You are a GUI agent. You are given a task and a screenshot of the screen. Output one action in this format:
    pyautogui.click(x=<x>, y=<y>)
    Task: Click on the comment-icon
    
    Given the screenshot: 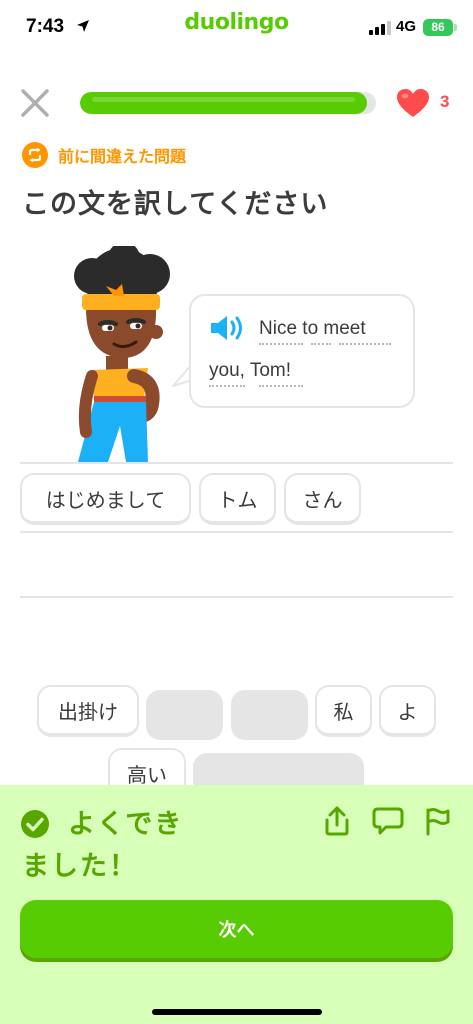 What is the action you would take?
    pyautogui.click(x=388, y=821)
    